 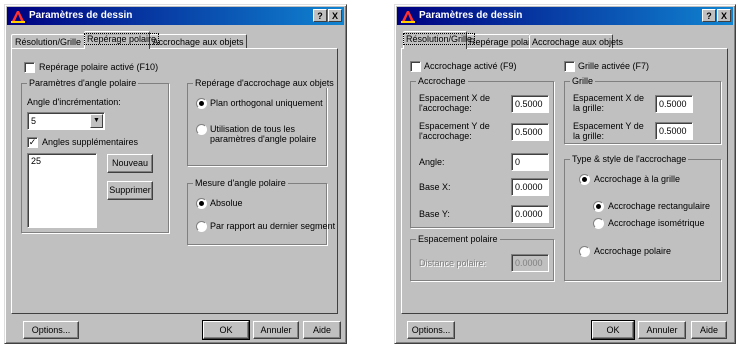 What do you see at coordinates (29, 67) in the screenshot?
I see `polar-enabled-checkbox` at bounding box center [29, 67].